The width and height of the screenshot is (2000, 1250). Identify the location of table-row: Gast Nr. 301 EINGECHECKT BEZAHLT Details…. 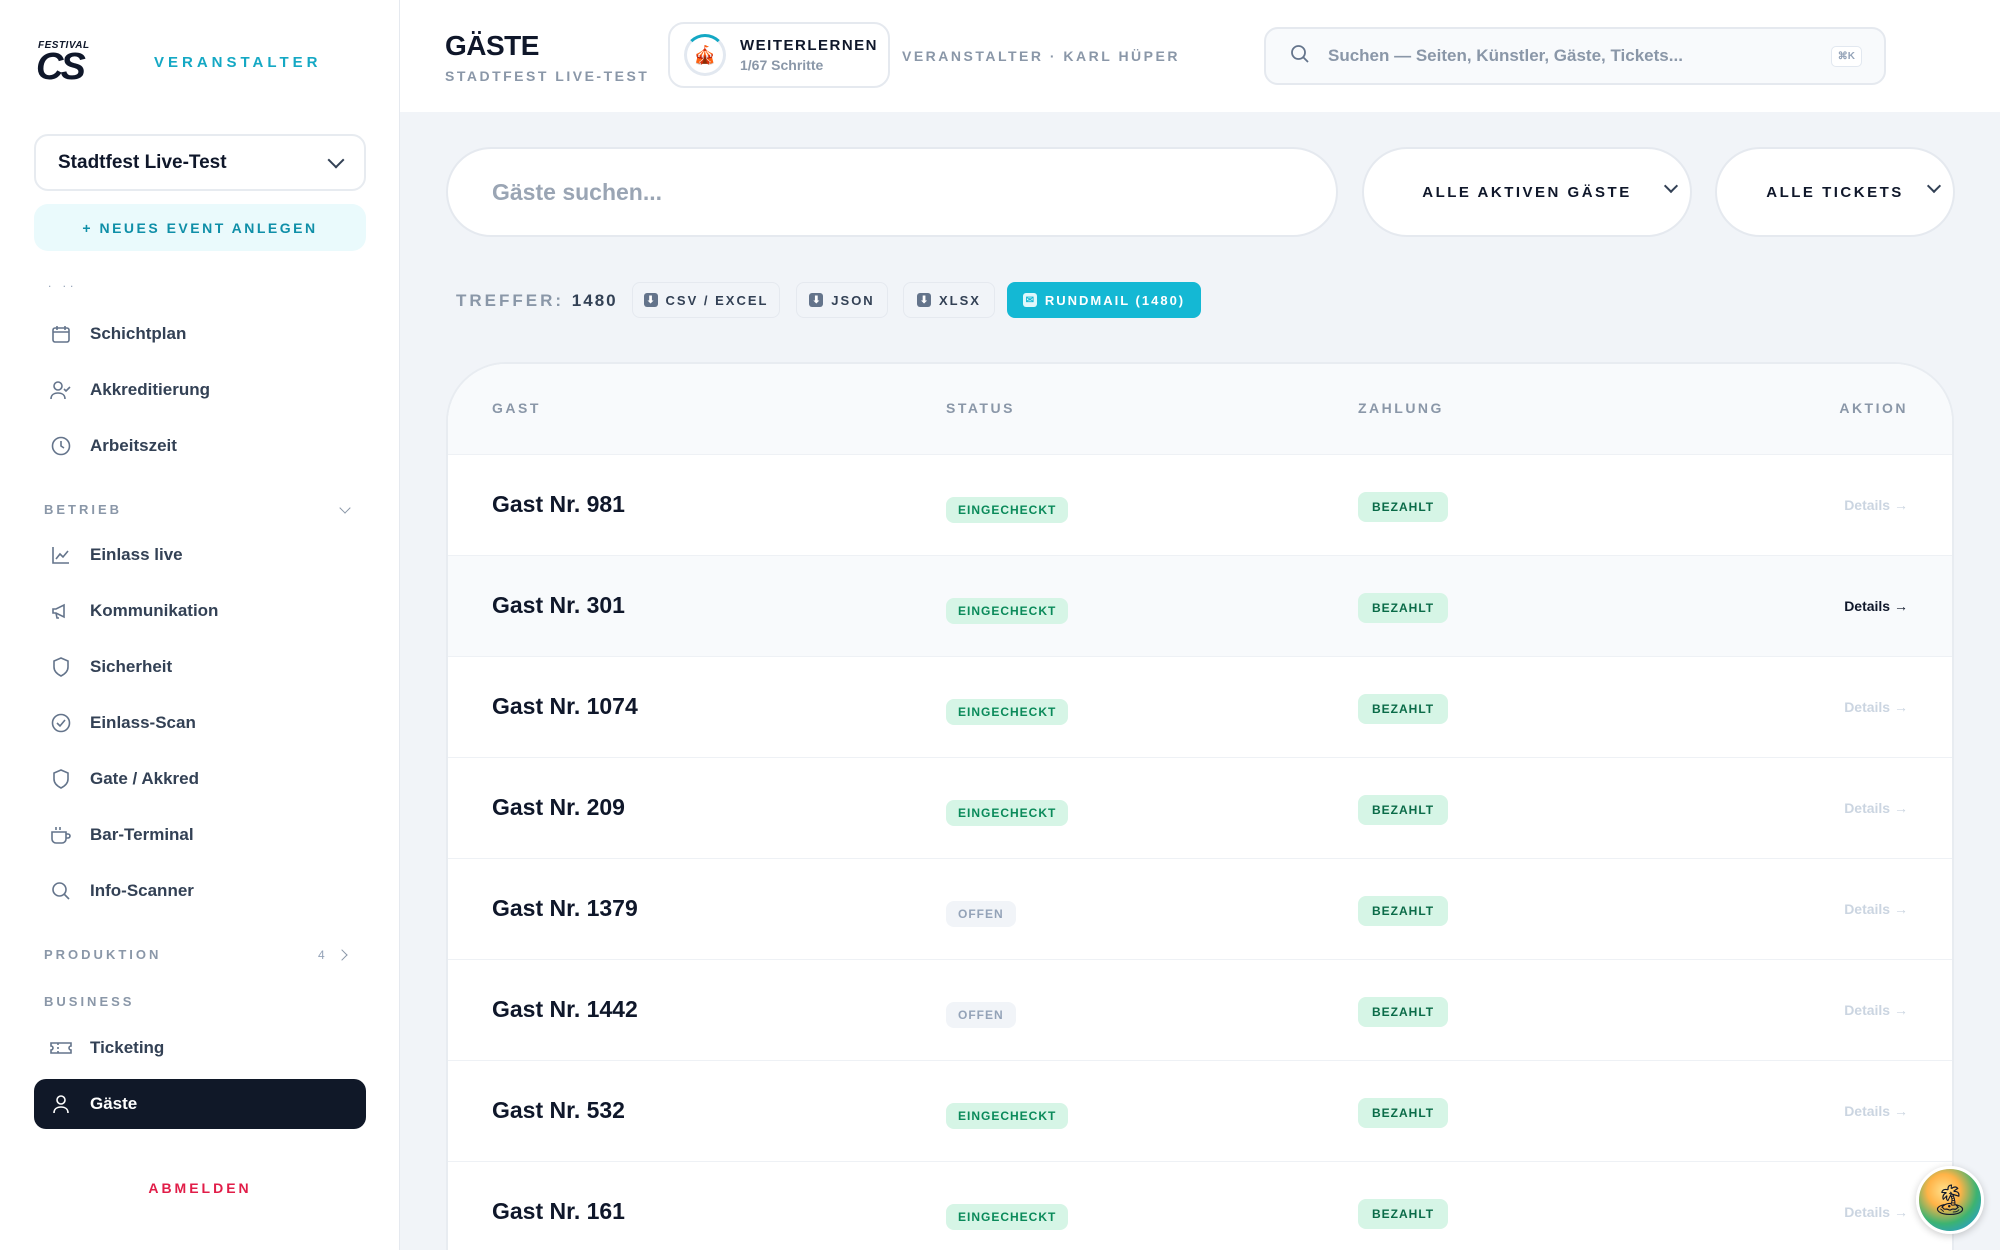
(1200, 605).